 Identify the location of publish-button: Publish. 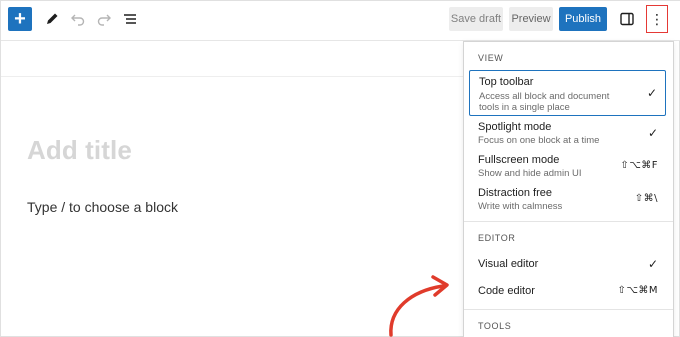
(583, 19).